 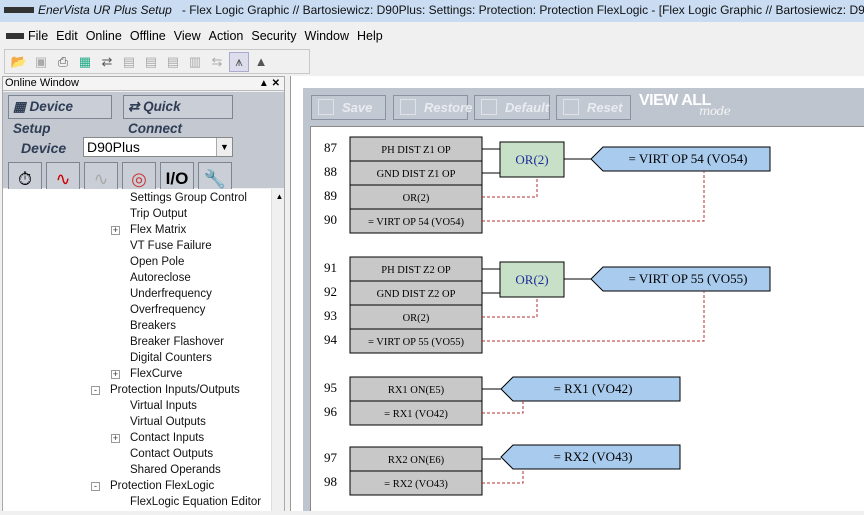 I want to click on output-label: = VIRT OP 54 (VO54), so click(x=688, y=158).